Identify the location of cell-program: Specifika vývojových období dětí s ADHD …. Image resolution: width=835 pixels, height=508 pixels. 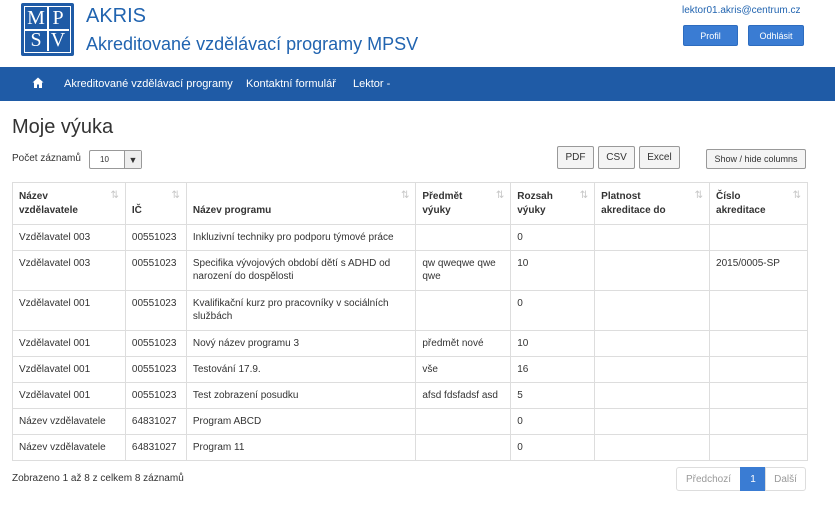
(301, 270).